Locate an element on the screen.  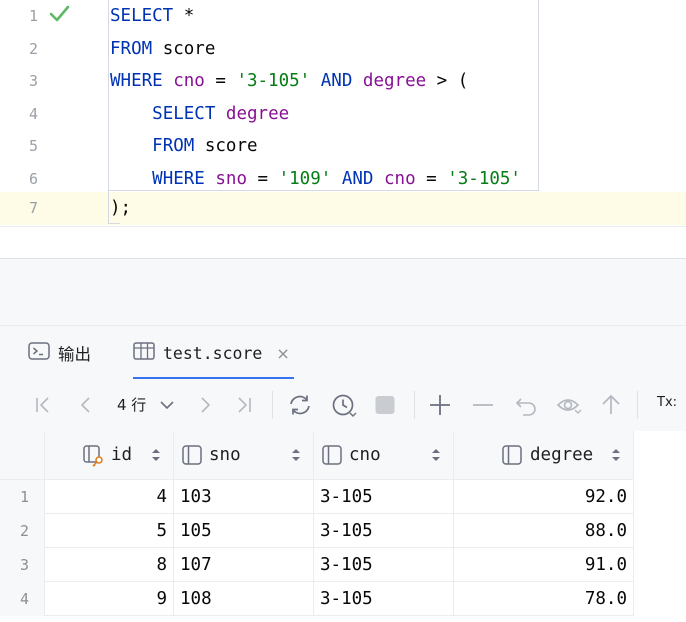
code-line-6: 6 WHERE sno = '109' AND cno = '3-105' is located at coordinates (343, 179).